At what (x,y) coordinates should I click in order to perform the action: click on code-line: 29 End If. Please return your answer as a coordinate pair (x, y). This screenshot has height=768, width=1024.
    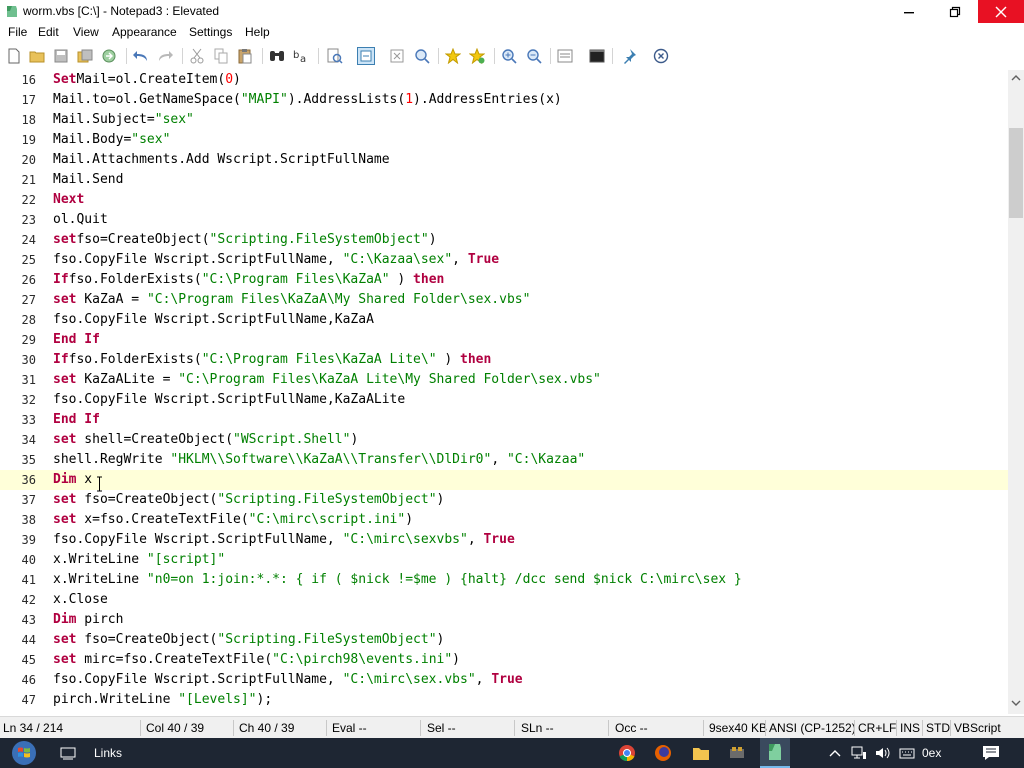
    Looking at the image, I should click on (504, 340).